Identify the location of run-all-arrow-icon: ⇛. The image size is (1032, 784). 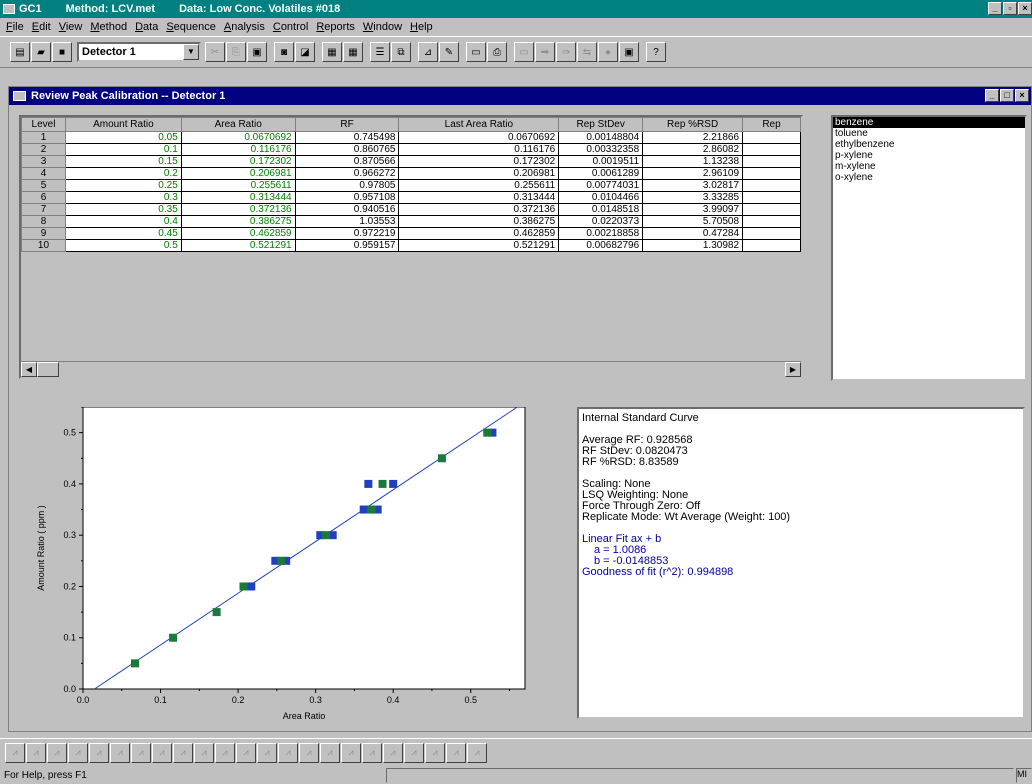
(566, 52).